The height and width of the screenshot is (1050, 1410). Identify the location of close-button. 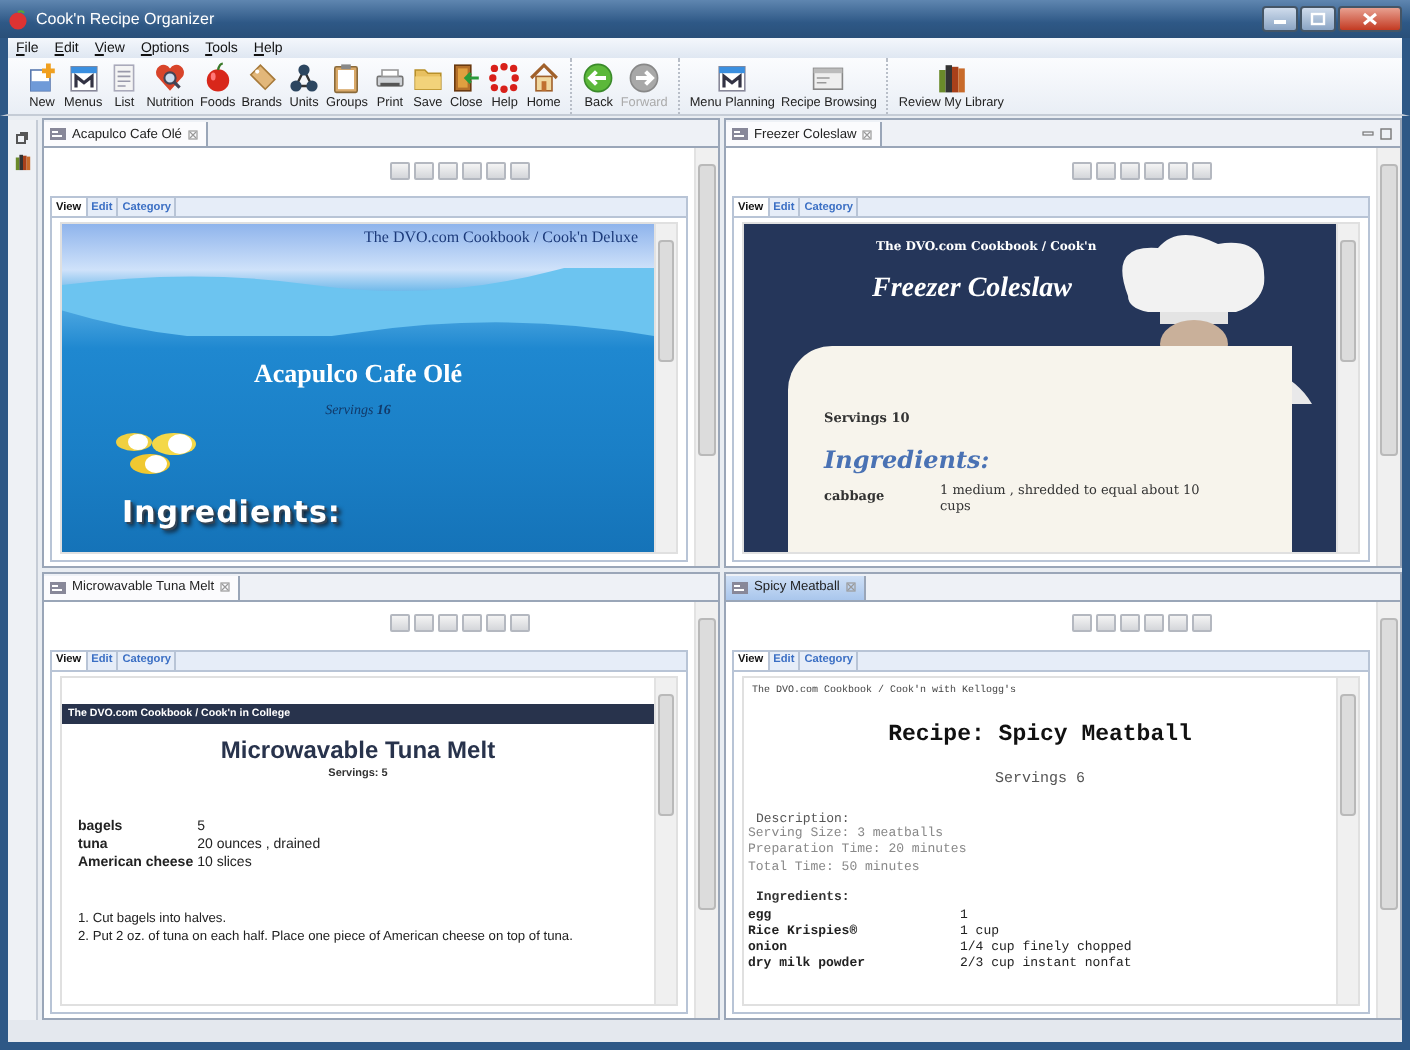
(1370, 19).